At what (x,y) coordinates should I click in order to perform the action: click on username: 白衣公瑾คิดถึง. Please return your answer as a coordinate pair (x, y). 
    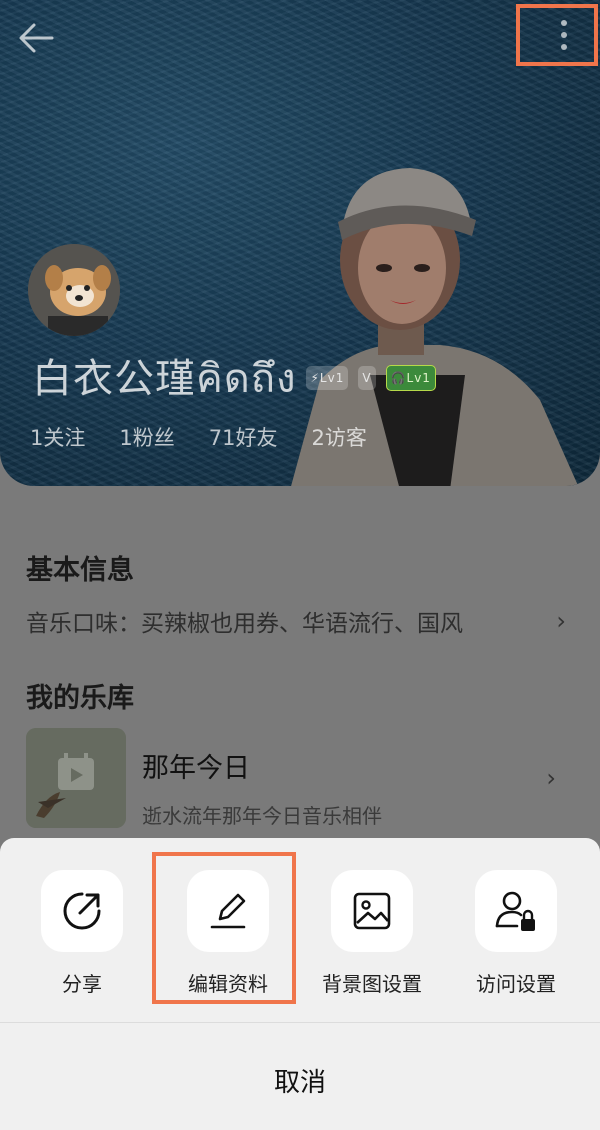
    Looking at the image, I should click on (164, 379).